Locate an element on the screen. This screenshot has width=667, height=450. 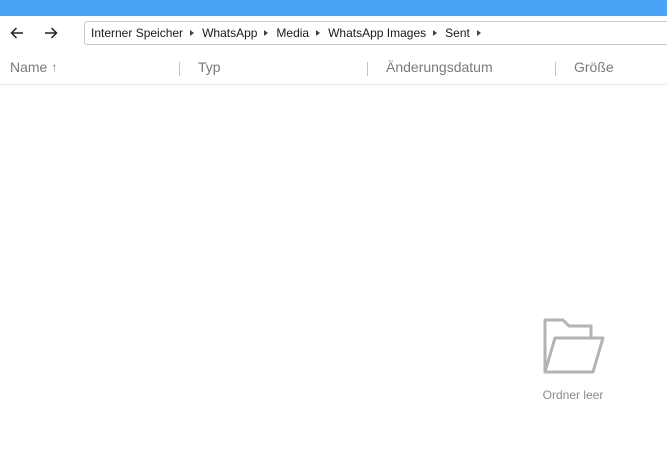
back-button is located at coordinates (17, 33).